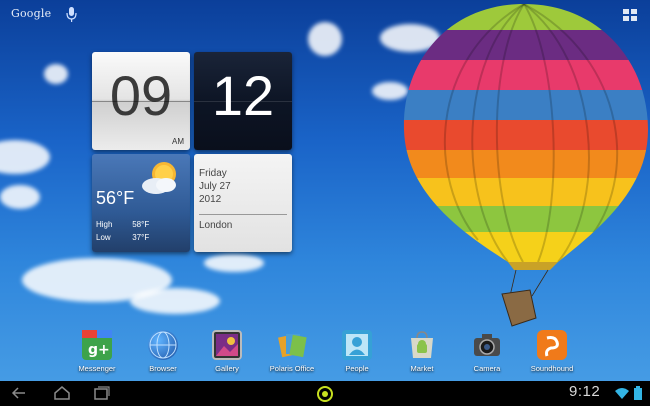 The image size is (650, 406). What do you see at coordinates (622, 393) in the screenshot?
I see `wifi-icon` at bounding box center [622, 393].